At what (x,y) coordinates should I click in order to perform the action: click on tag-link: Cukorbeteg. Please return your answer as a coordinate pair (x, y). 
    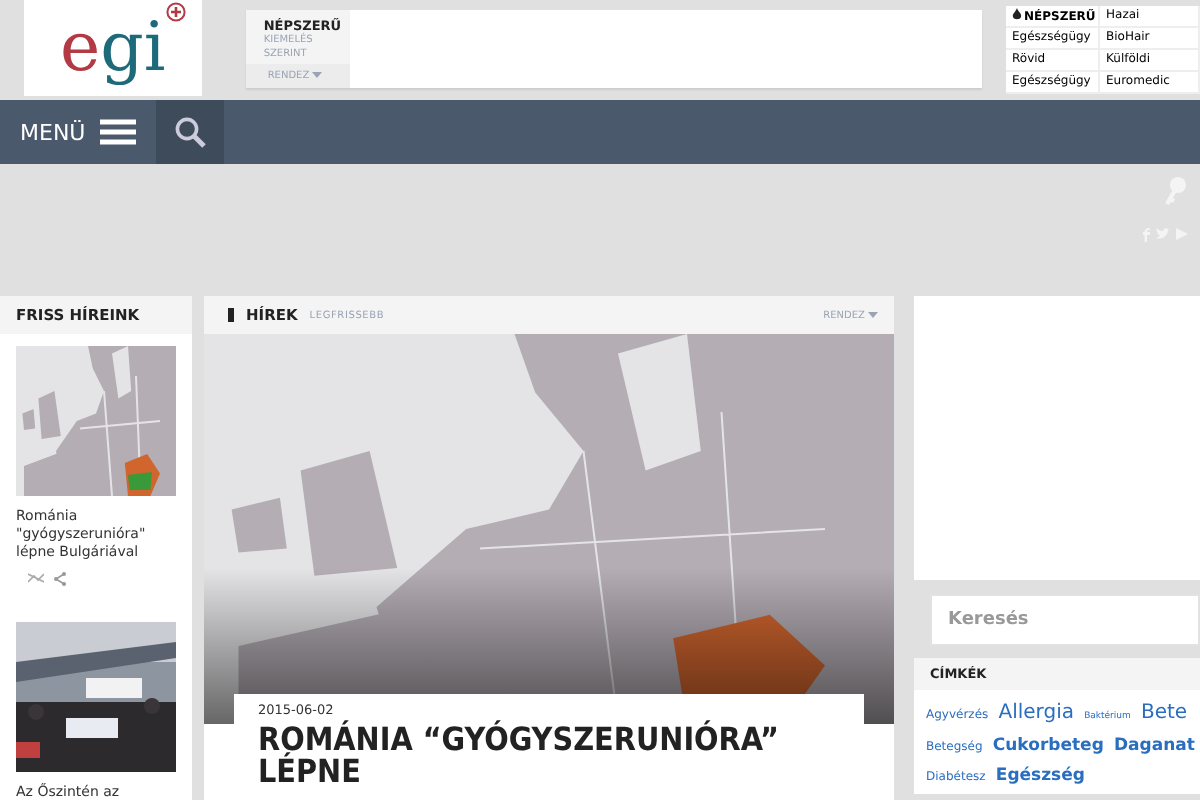
    Looking at the image, I should click on (1048, 746).